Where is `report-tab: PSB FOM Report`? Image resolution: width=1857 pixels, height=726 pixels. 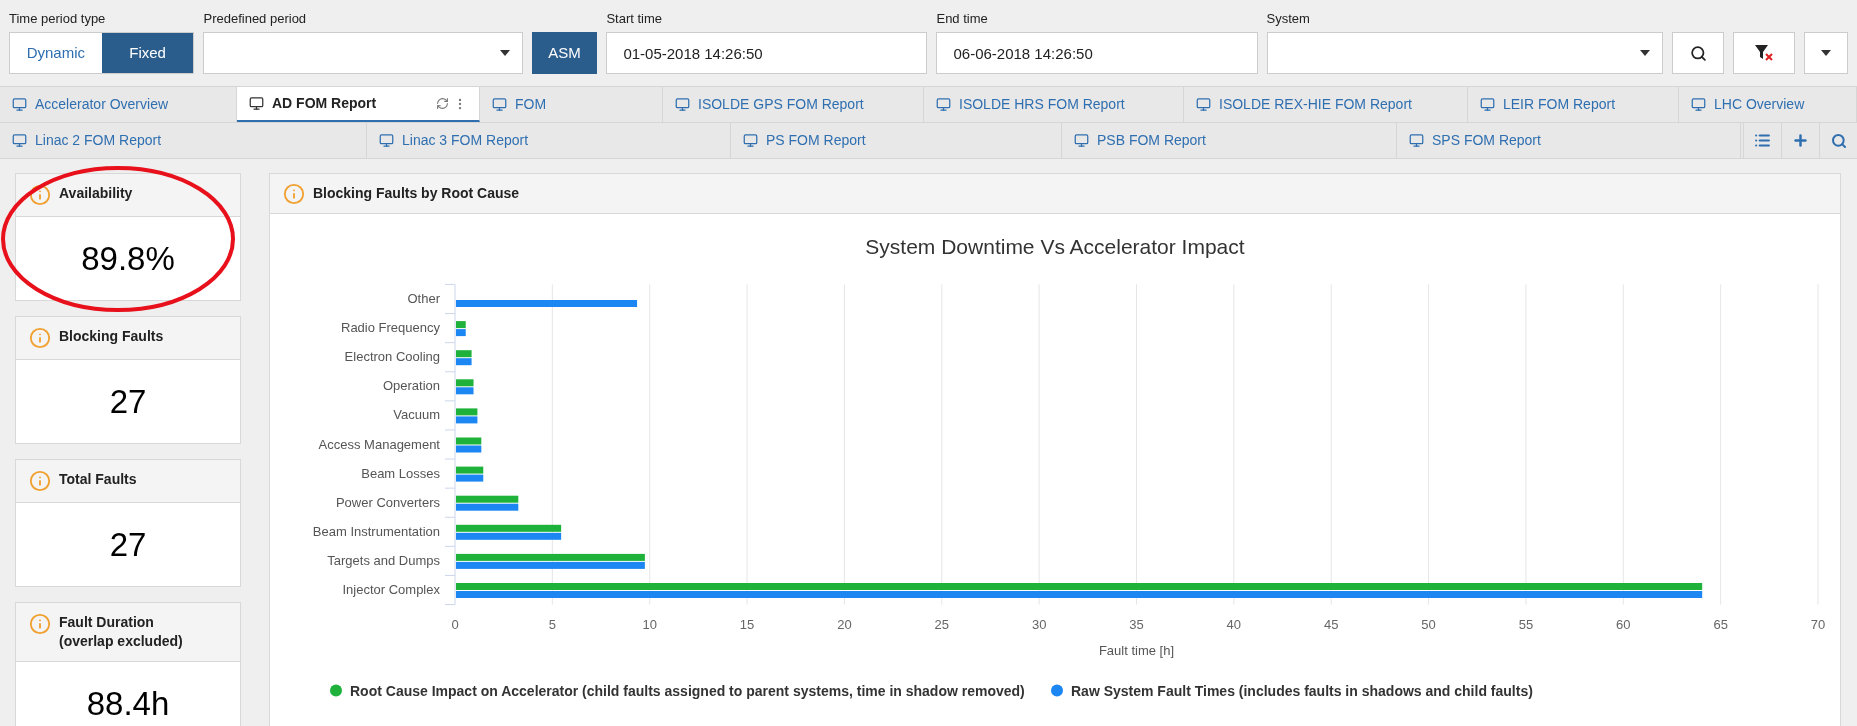 report-tab: PSB FOM Report is located at coordinates (1229, 140).